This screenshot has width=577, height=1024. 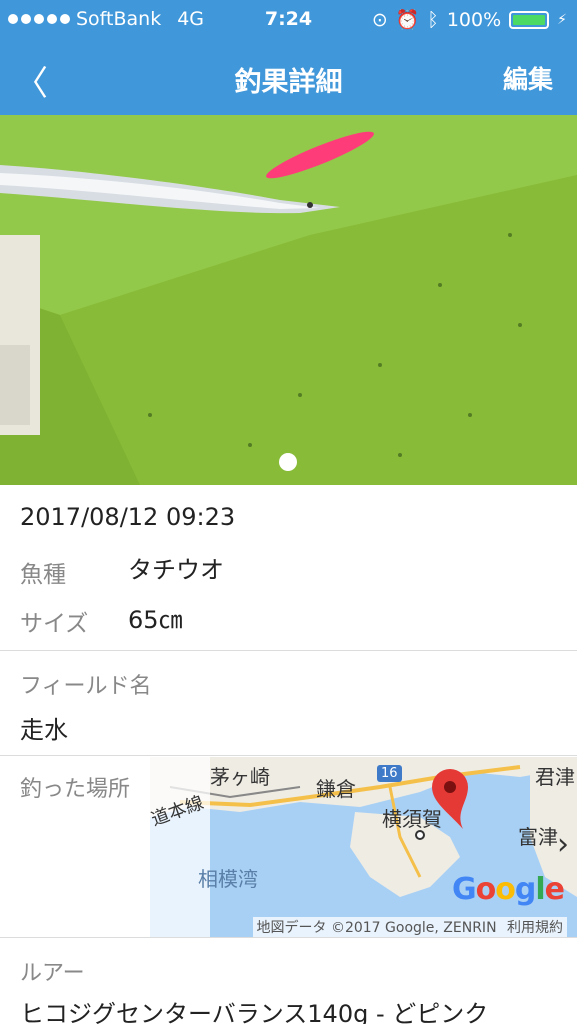 What do you see at coordinates (43, 575) in the screenshot?
I see `fish-species-label: 魚種` at bounding box center [43, 575].